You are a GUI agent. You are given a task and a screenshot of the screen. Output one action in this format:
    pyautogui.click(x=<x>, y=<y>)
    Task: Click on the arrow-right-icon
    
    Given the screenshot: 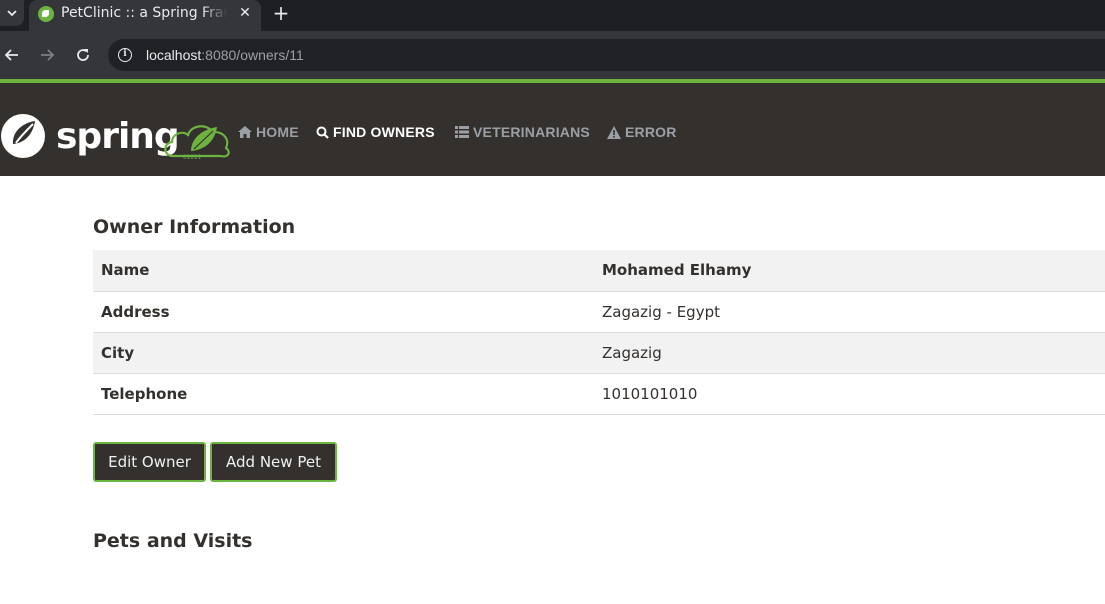 What is the action you would take?
    pyautogui.click(x=48, y=55)
    